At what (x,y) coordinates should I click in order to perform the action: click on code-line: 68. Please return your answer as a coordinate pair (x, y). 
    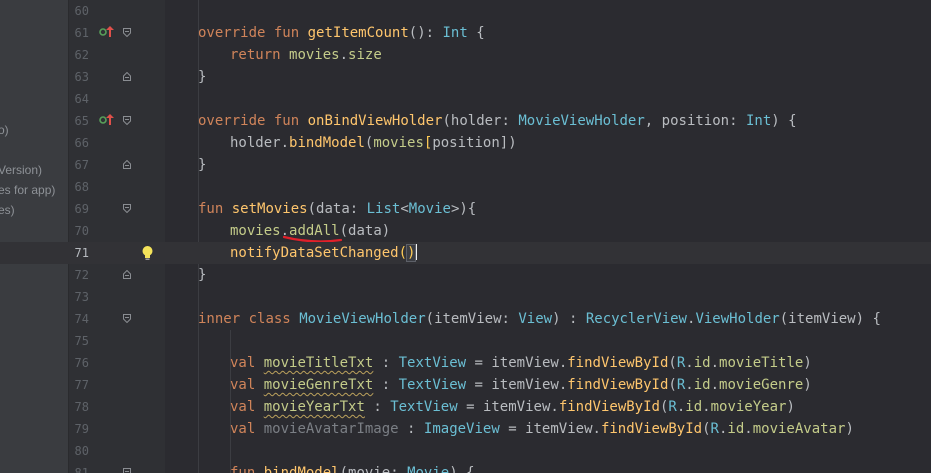
    Looking at the image, I should click on (465, 187).